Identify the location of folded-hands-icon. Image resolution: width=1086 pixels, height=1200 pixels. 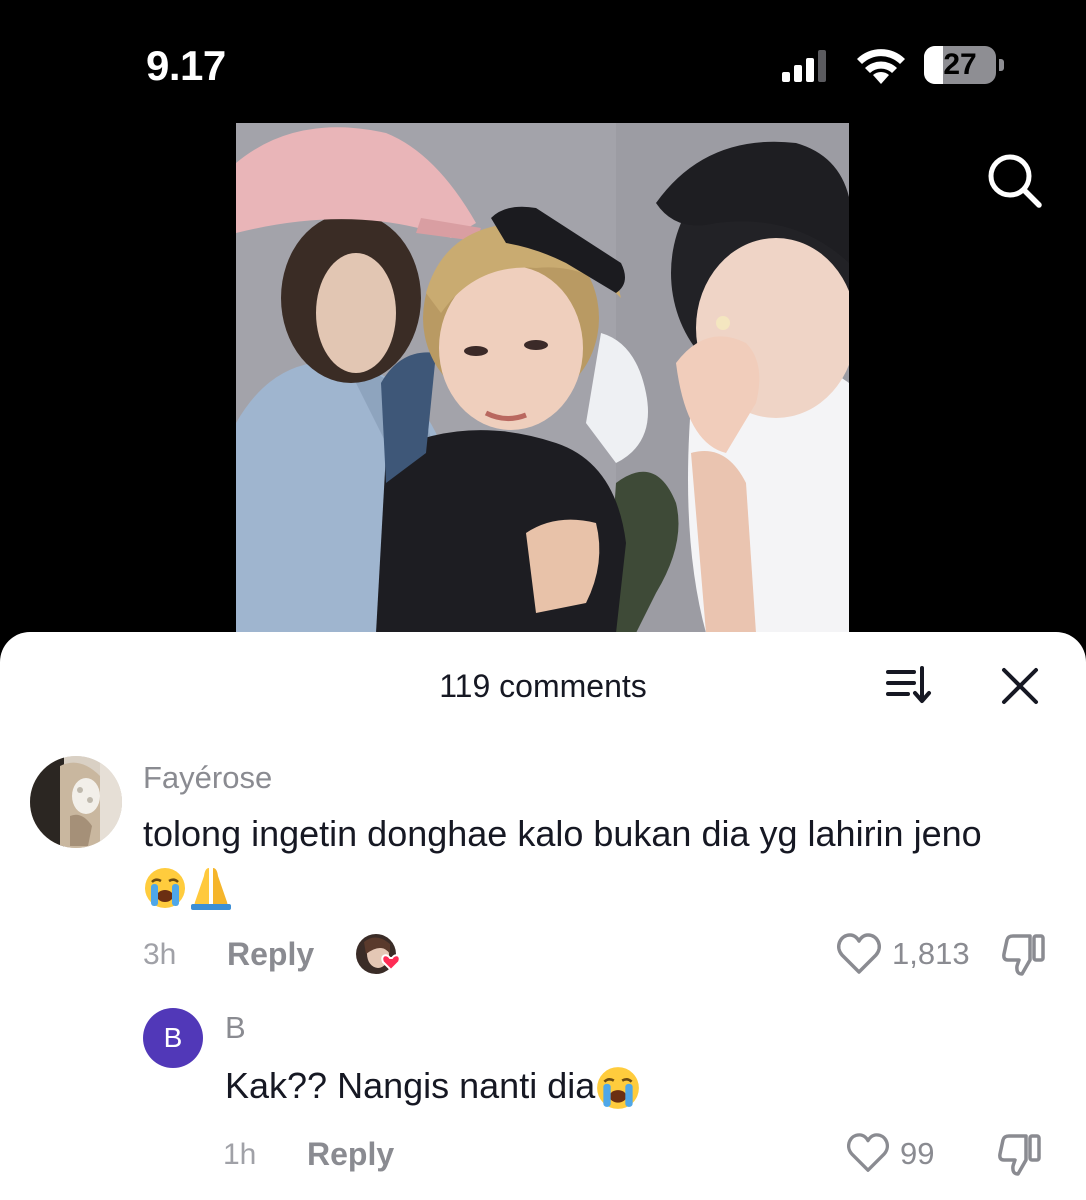
(211, 889).